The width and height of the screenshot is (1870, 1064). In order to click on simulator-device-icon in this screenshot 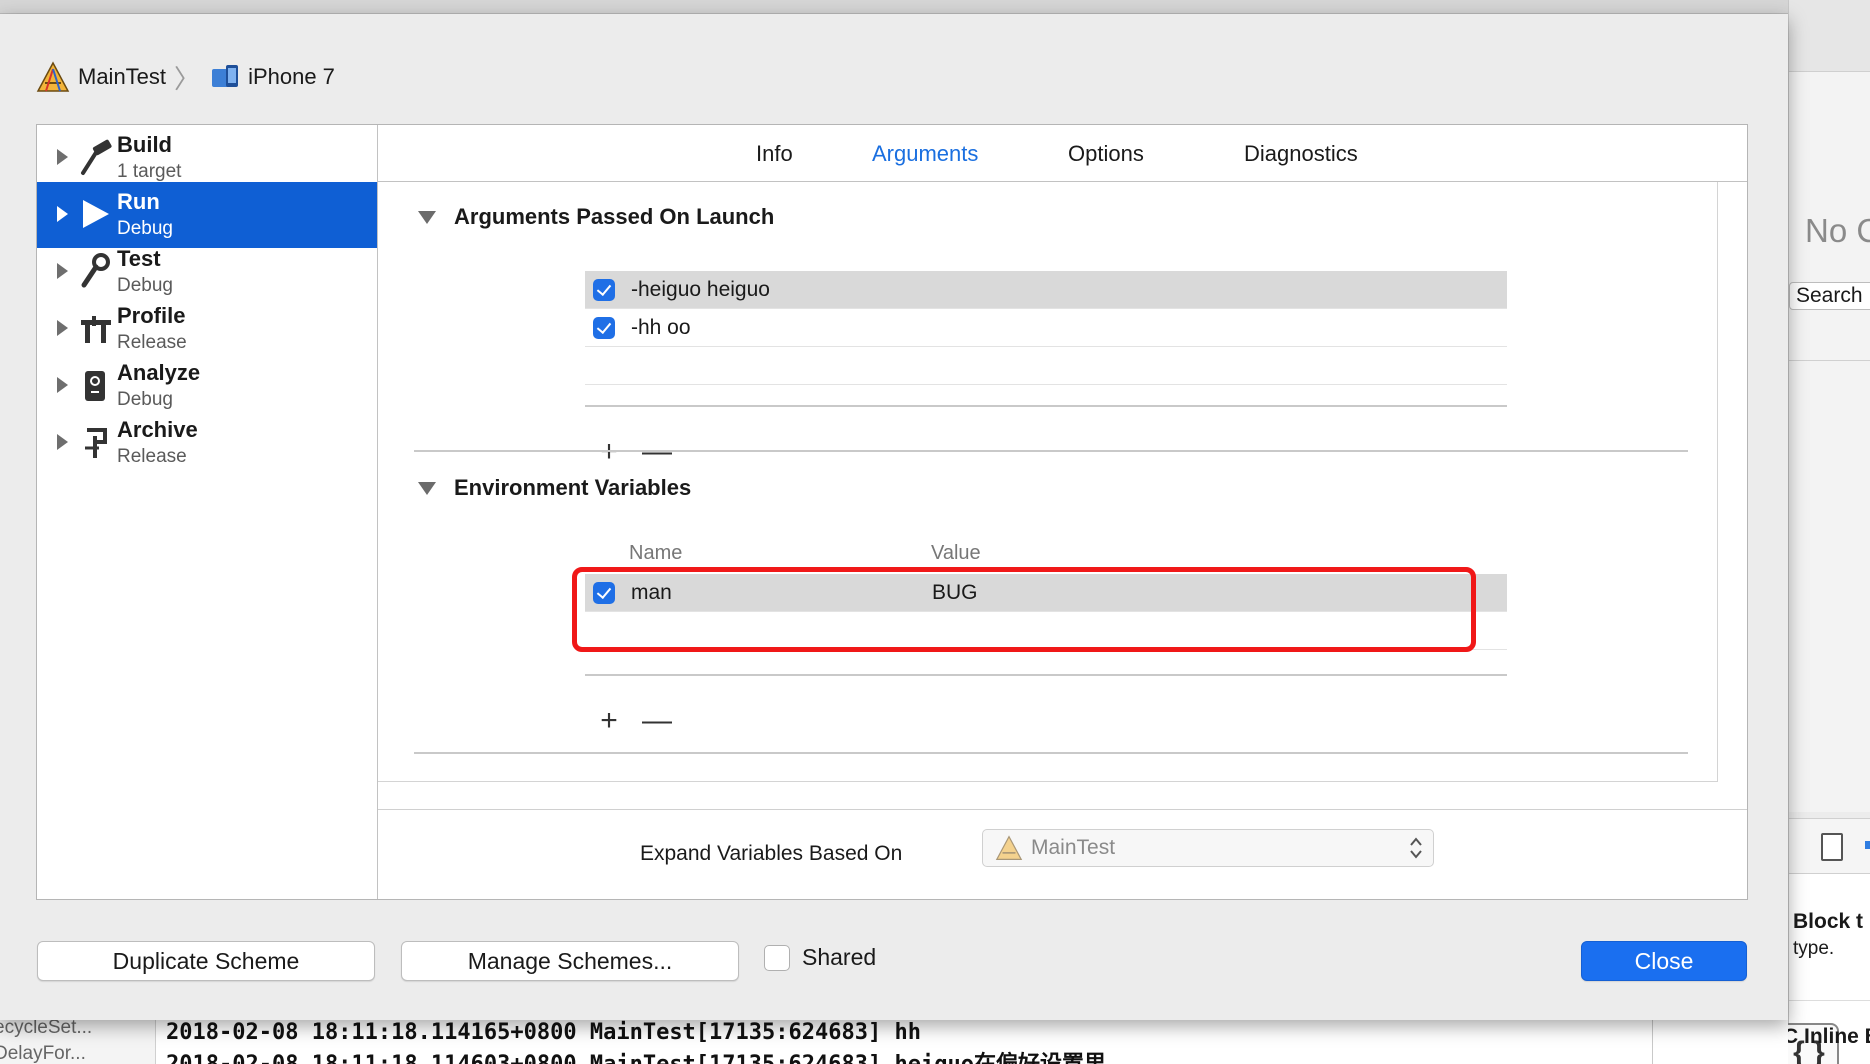, I will do `click(225, 76)`.